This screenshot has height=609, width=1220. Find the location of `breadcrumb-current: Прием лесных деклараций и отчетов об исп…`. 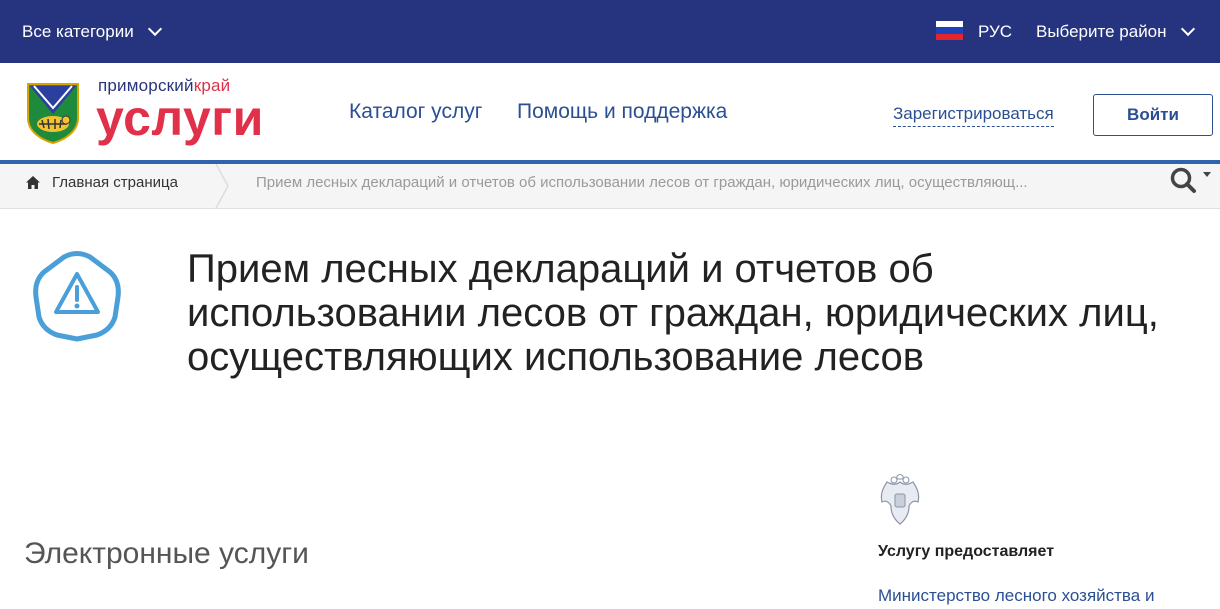

breadcrumb-current: Прием лесных деклараций и отчетов об исп… is located at coordinates (642, 182).